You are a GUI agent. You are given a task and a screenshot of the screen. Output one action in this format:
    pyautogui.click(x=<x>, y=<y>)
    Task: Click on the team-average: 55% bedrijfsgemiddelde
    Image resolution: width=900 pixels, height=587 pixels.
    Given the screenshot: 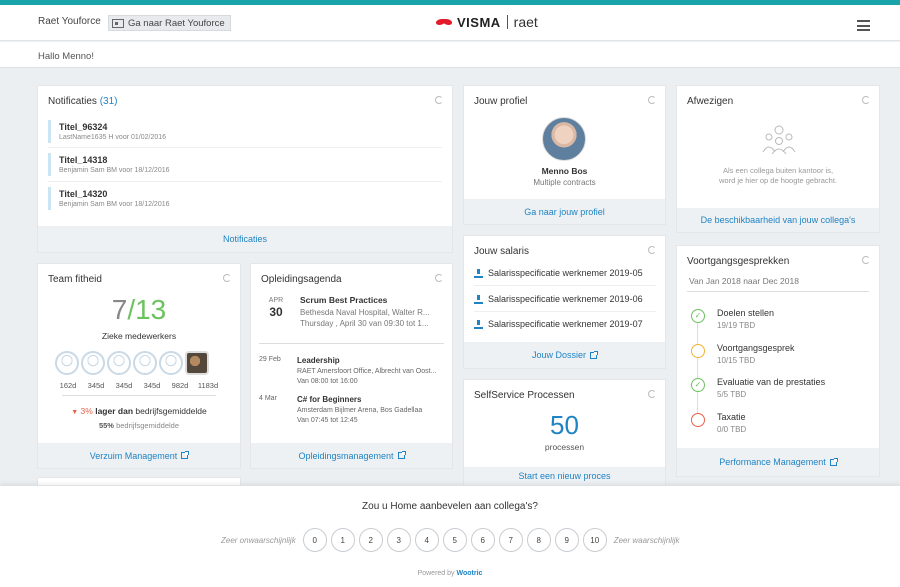 What is the action you would take?
    pyautogui.click(x=139, y=425)
    